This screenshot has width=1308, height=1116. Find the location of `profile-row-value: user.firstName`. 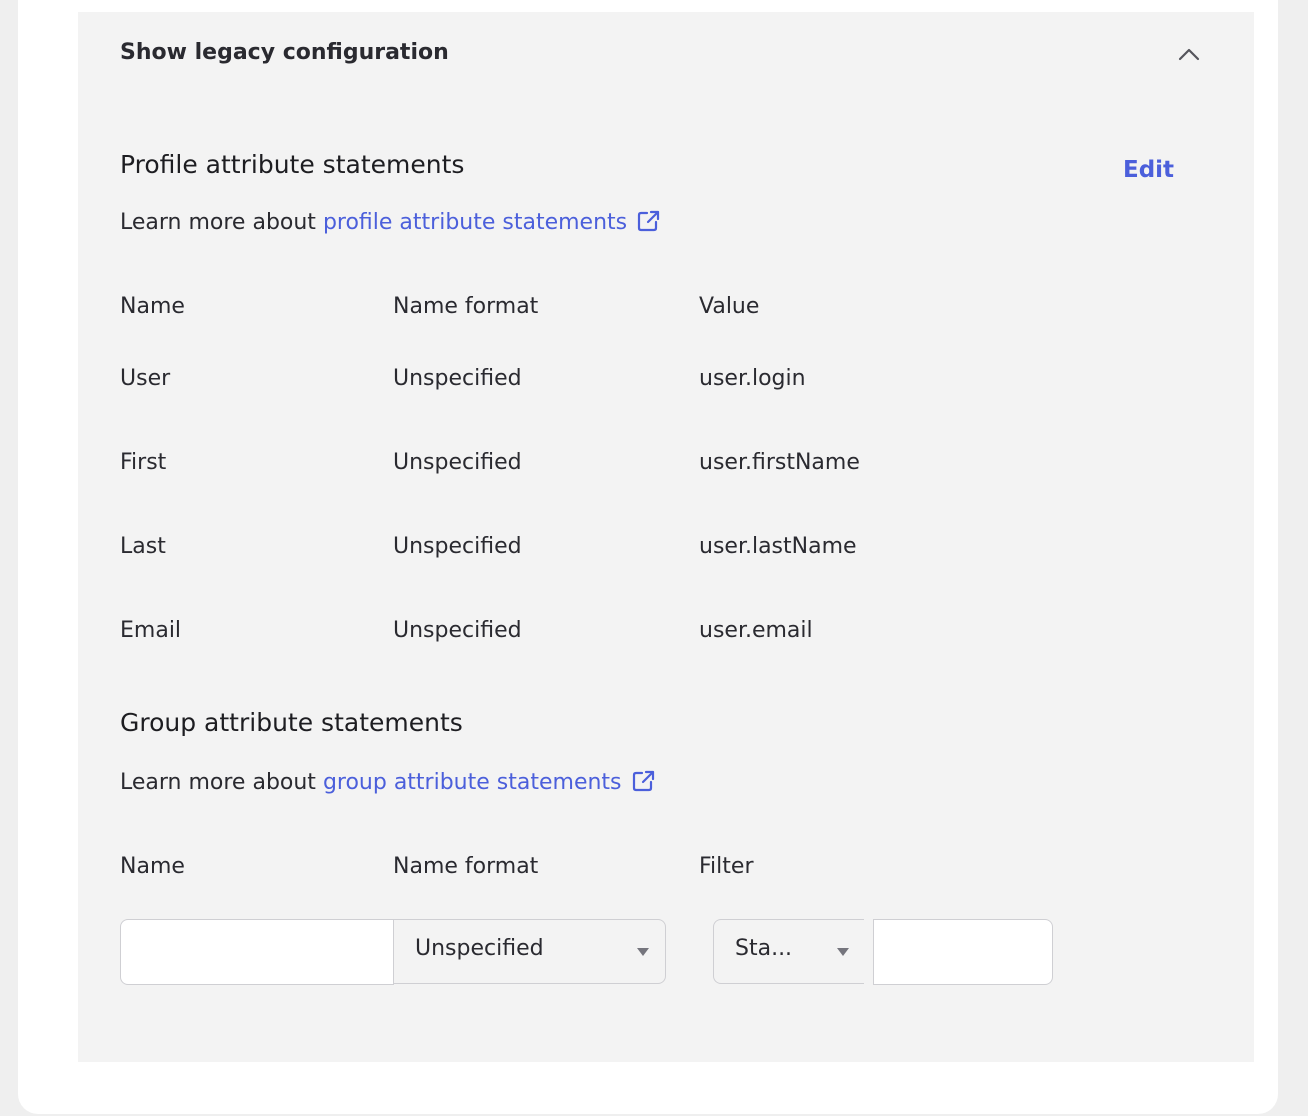

profile-row-value: user.firstName is located at coordinates (779, 462).